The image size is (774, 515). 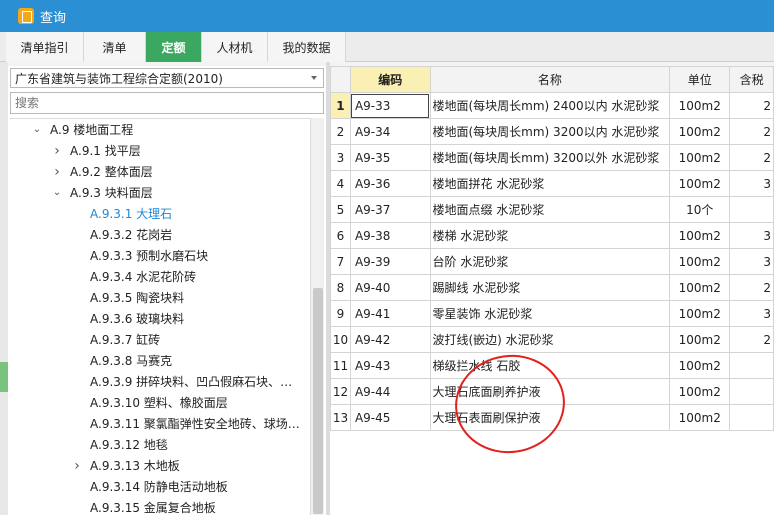 I want to click on tree-item: A.9.3.6 玻璃块料, so click(x=160, y=318).